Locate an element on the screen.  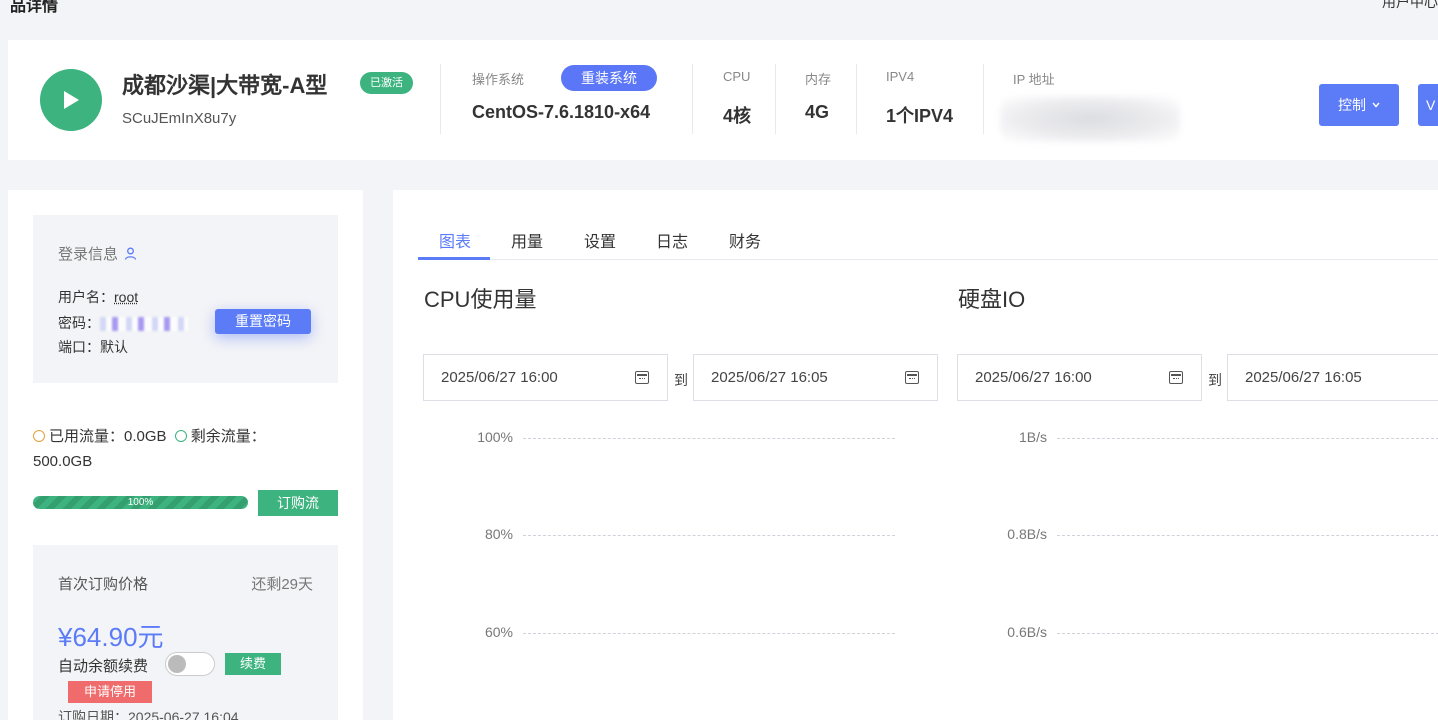
login-info-title-text: 登录信息 is located at coordinates (88, 254).